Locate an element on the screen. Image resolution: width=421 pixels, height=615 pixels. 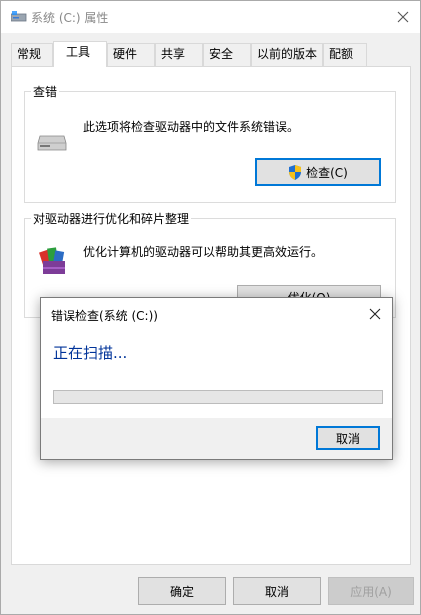
check-button-label: 检查(C) is located at coordinates (327, 172).